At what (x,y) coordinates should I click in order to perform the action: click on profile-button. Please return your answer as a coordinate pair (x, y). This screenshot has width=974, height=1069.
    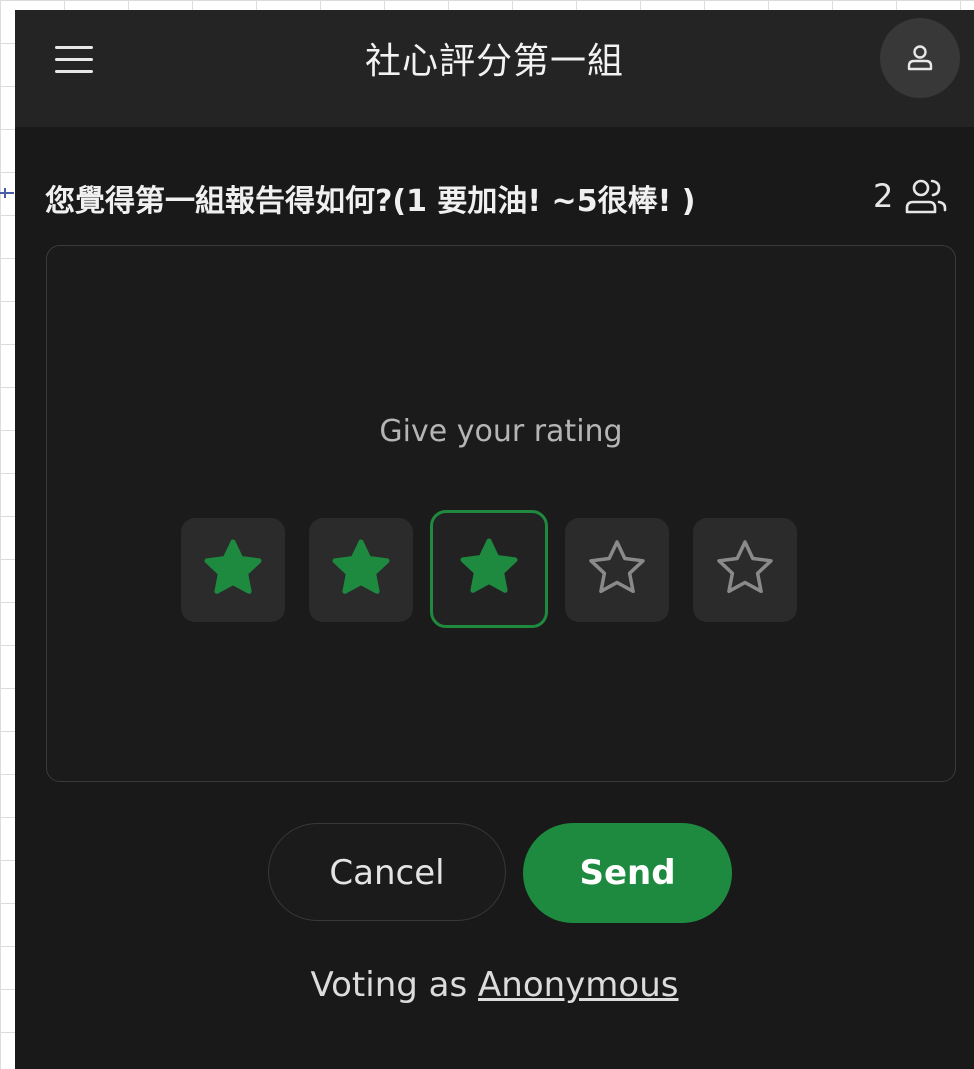
    Looking at the image, I should click on (920, 58).